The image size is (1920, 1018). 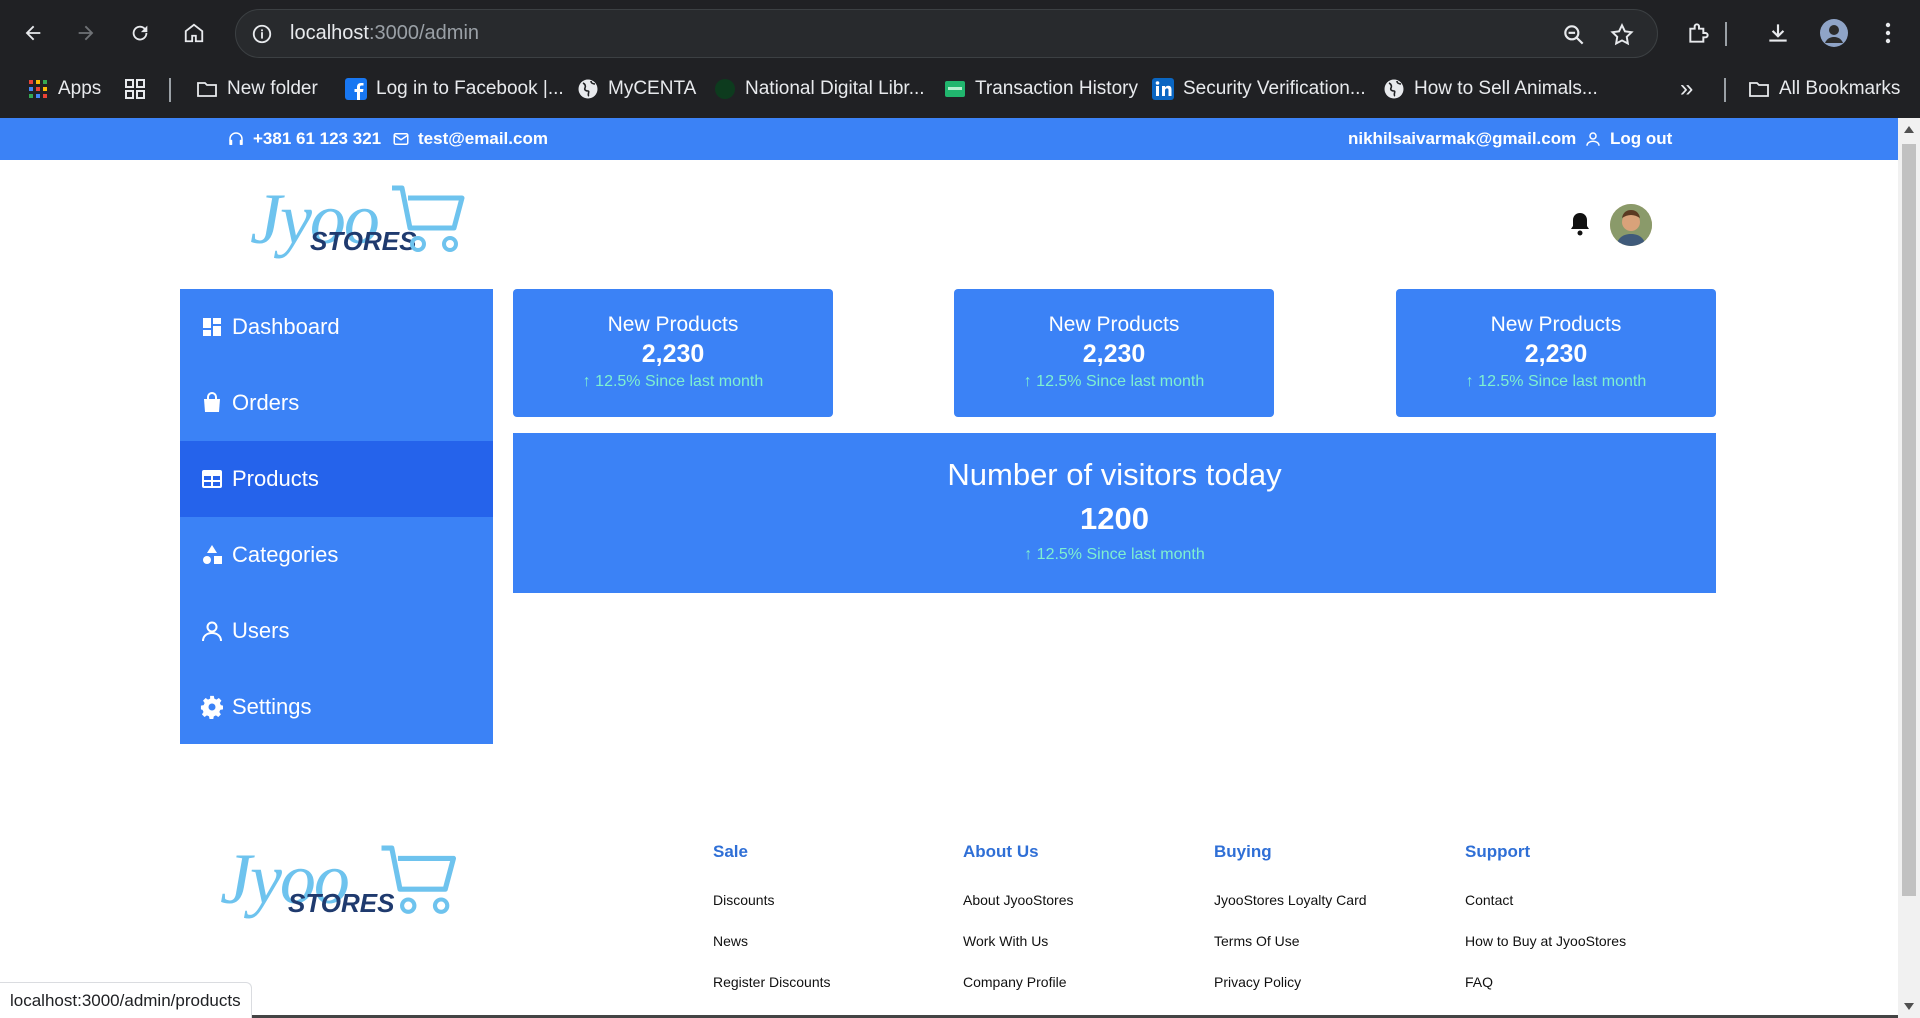 I want to click on url-text: localhost:3000/admin, so click(x=384, y=33).